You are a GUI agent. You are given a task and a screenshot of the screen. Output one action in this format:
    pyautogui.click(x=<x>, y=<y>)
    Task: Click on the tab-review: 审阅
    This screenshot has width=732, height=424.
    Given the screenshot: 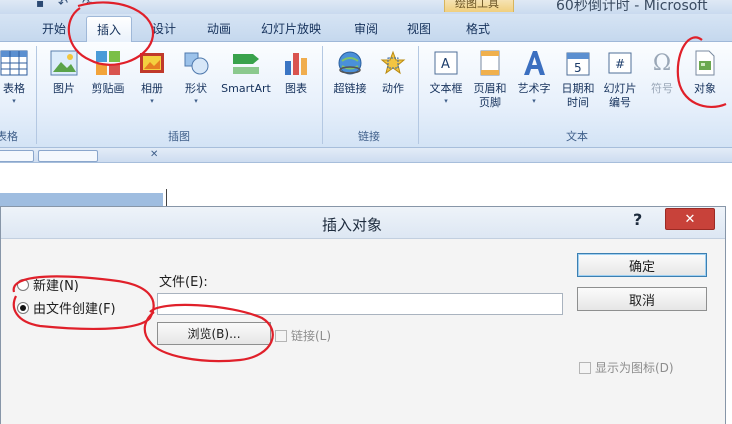 What is the action you would take?
    pyautogui.click(x=366, y=28)
    